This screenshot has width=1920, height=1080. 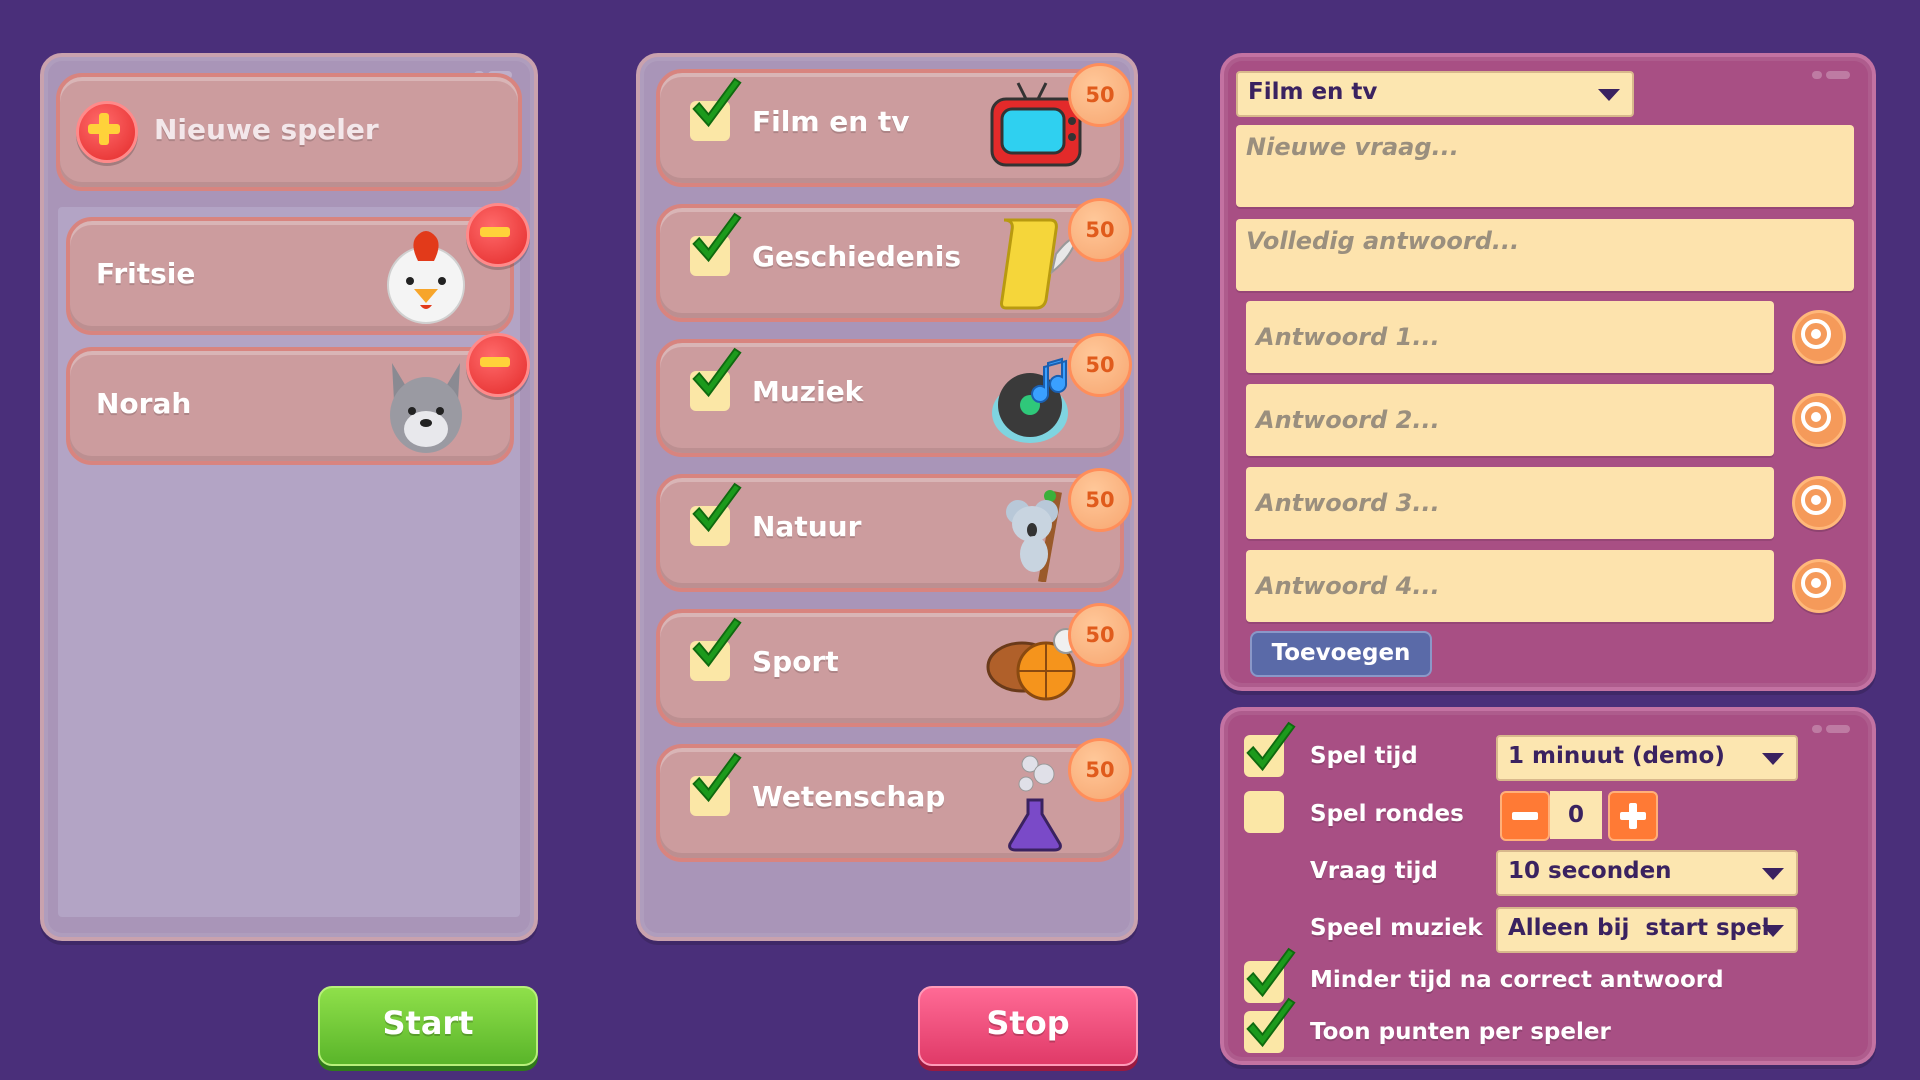 I want to click on category-label: Muziek, so click(x=808, y=391).